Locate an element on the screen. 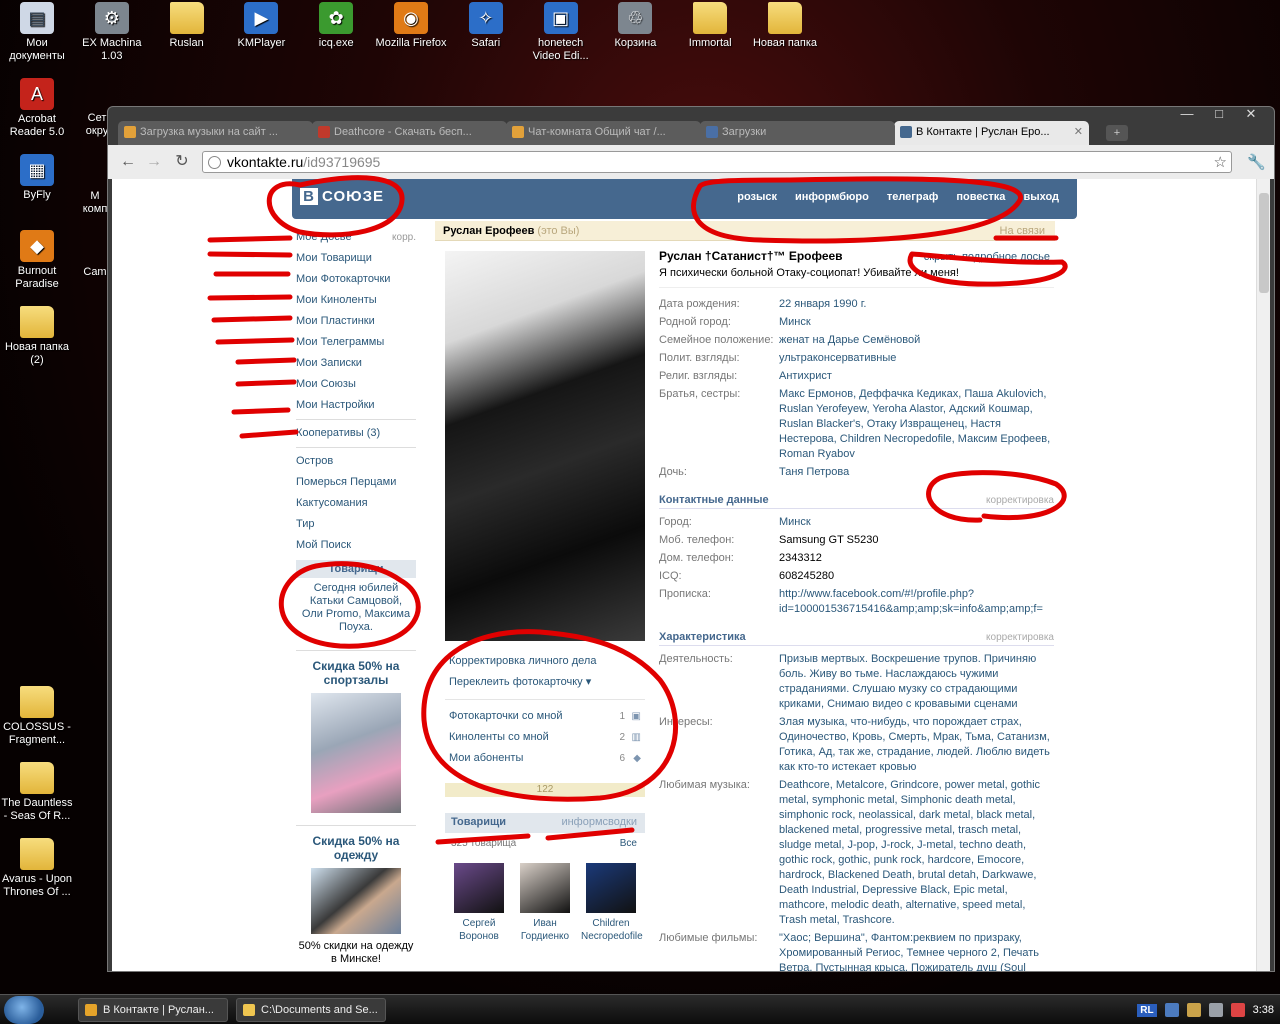 This screenshot has width=1280, height=1024. new-tab-button: + is located at coordinates (1117, 133).